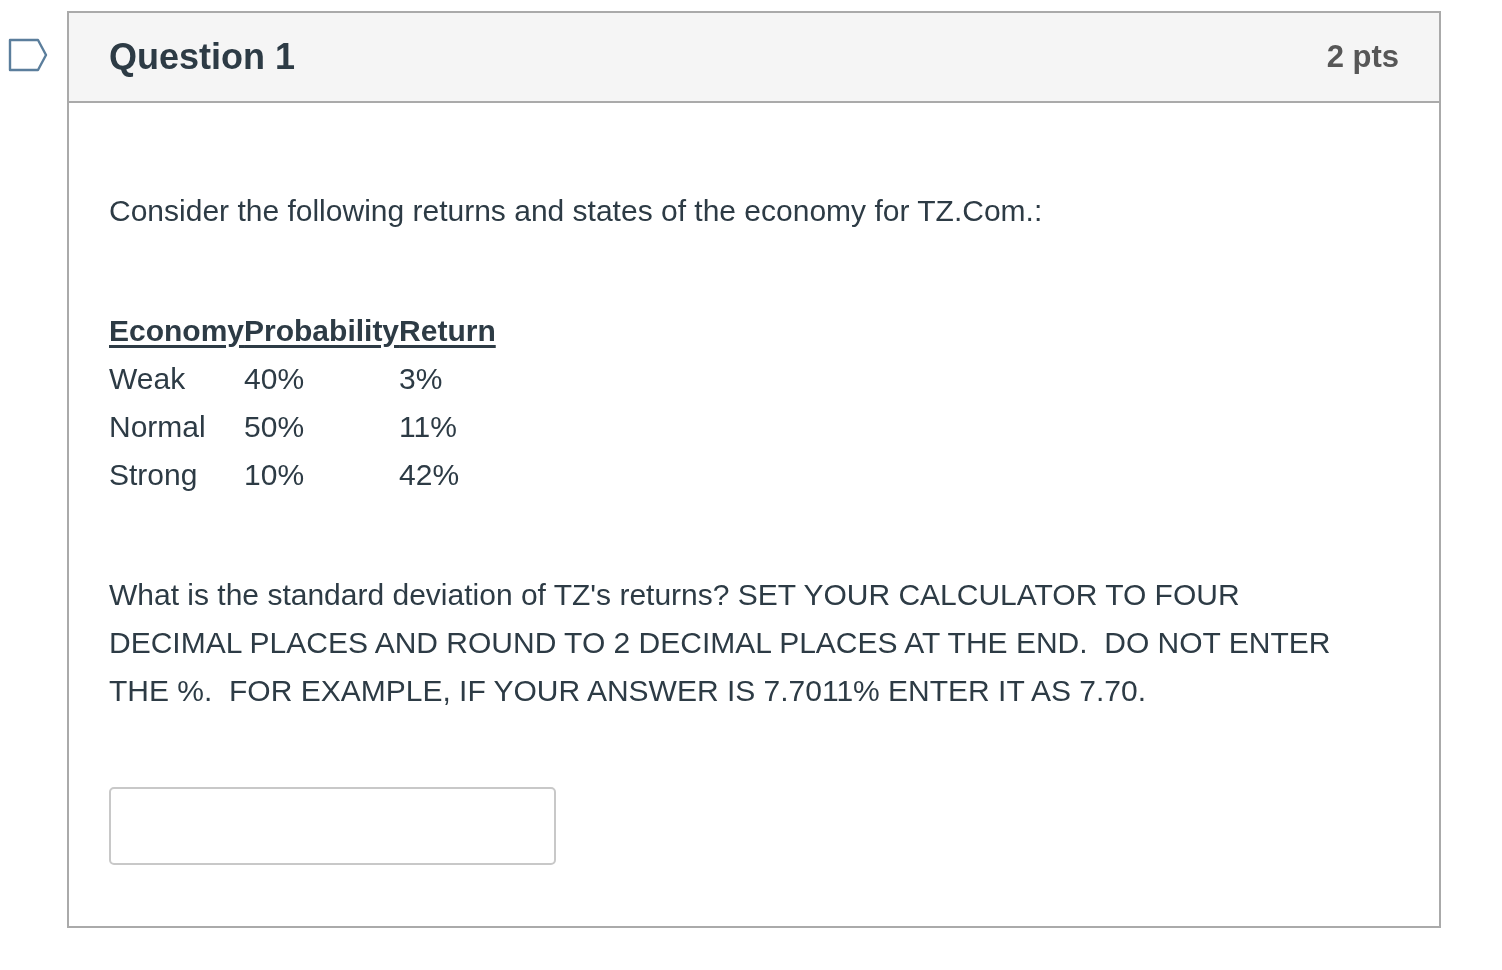 This screenshot has width=1502, height=970. What do you see at coordinates (421, 379) in the screenshot?
I see `table-cell-text: 3%` at bounding box center [421, 379].